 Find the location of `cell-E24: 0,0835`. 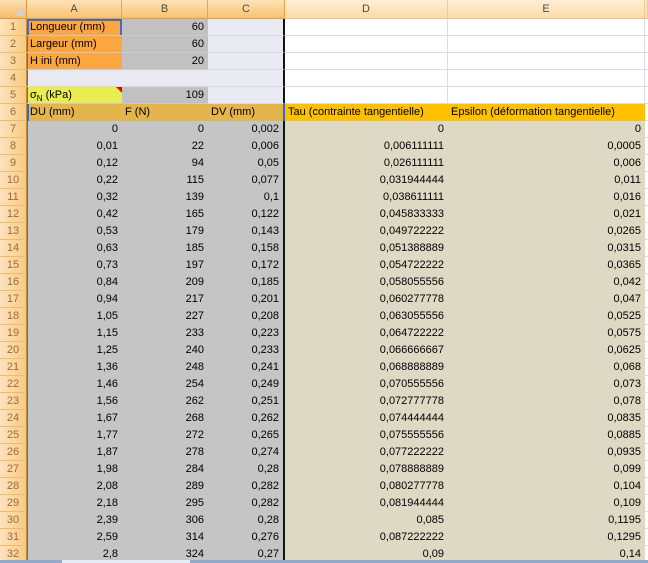

cell-E24: 0,0835 is located at coordinates (546, 418).